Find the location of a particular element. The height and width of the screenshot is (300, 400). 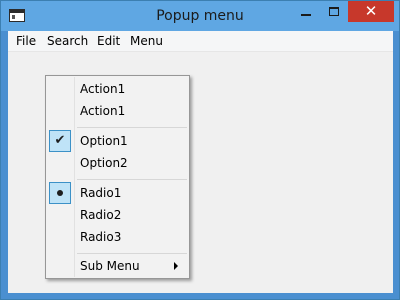

menu-item-label: Option2 is located at coordinates (104, 163).